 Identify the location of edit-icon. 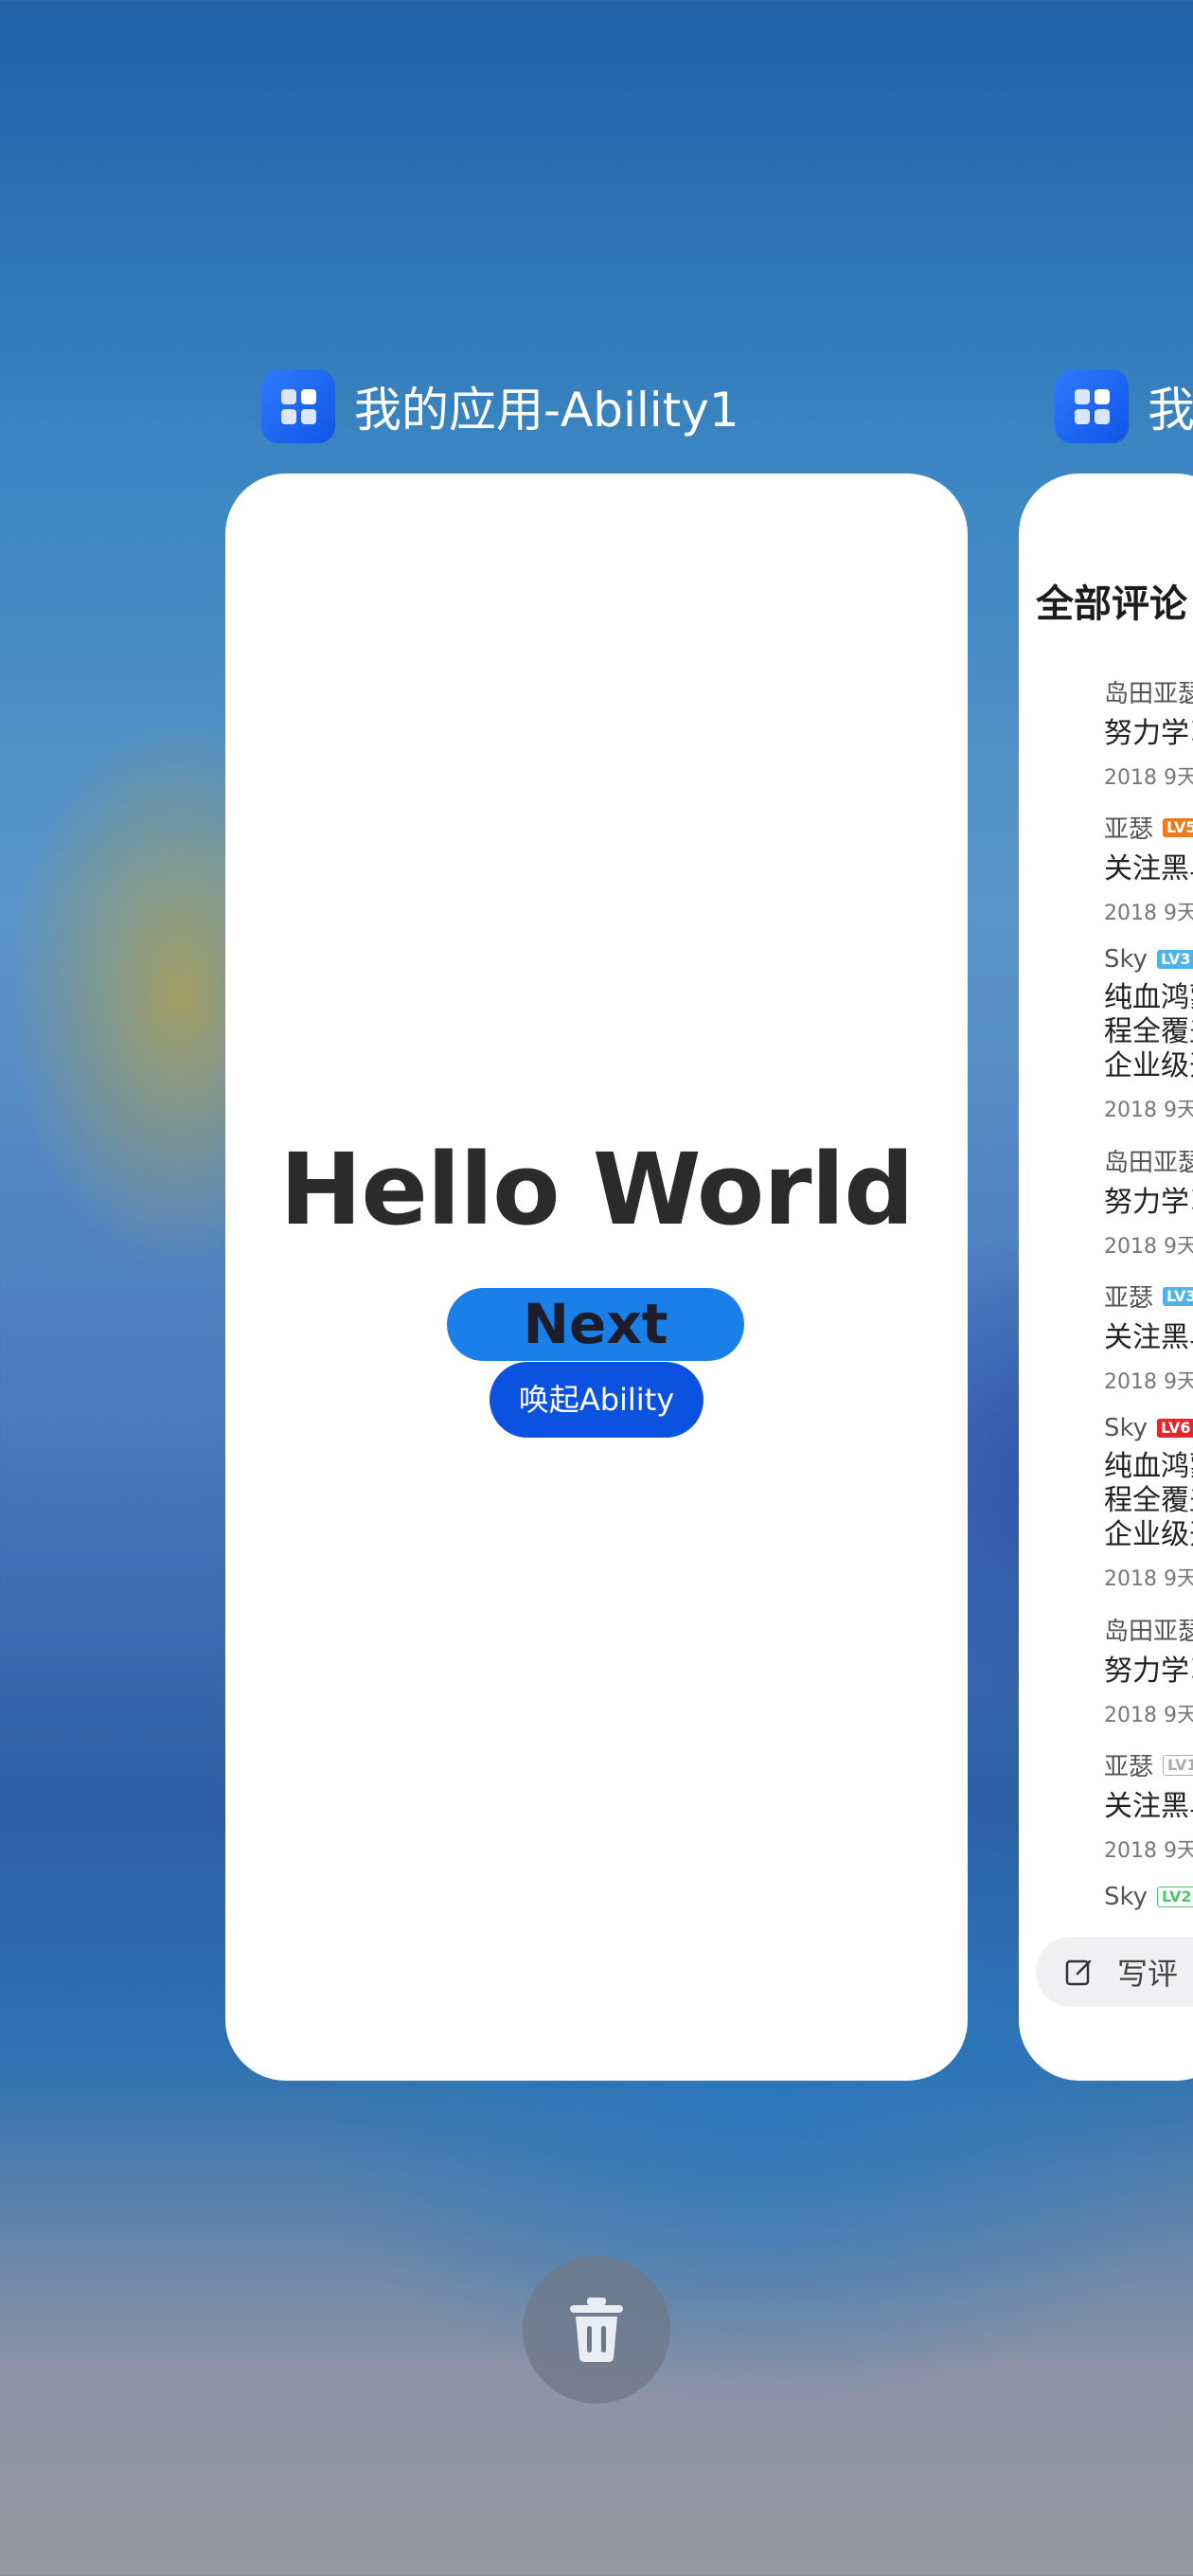
(1078, 1972).